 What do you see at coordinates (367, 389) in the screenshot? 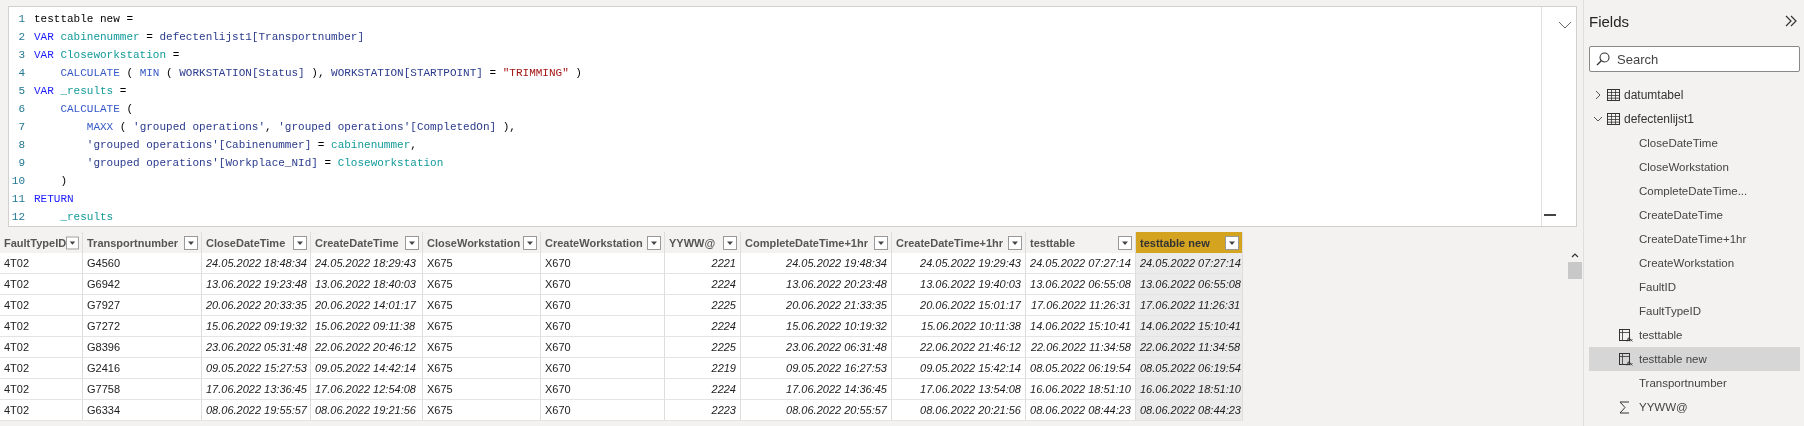
I see `table-cell: 17.06.2022 12:54:08` at bounding box center [367, 389].